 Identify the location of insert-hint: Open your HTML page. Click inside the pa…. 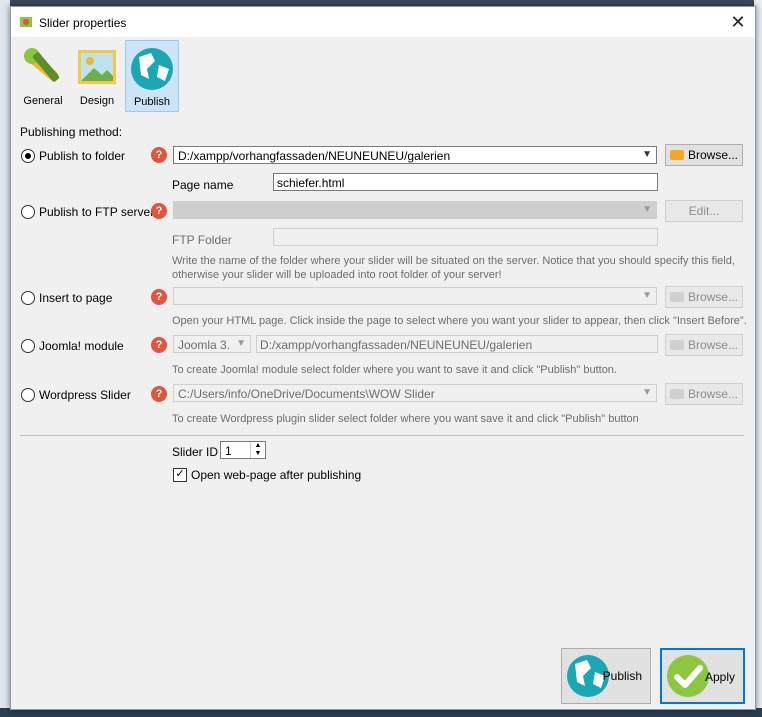
(459, 321).